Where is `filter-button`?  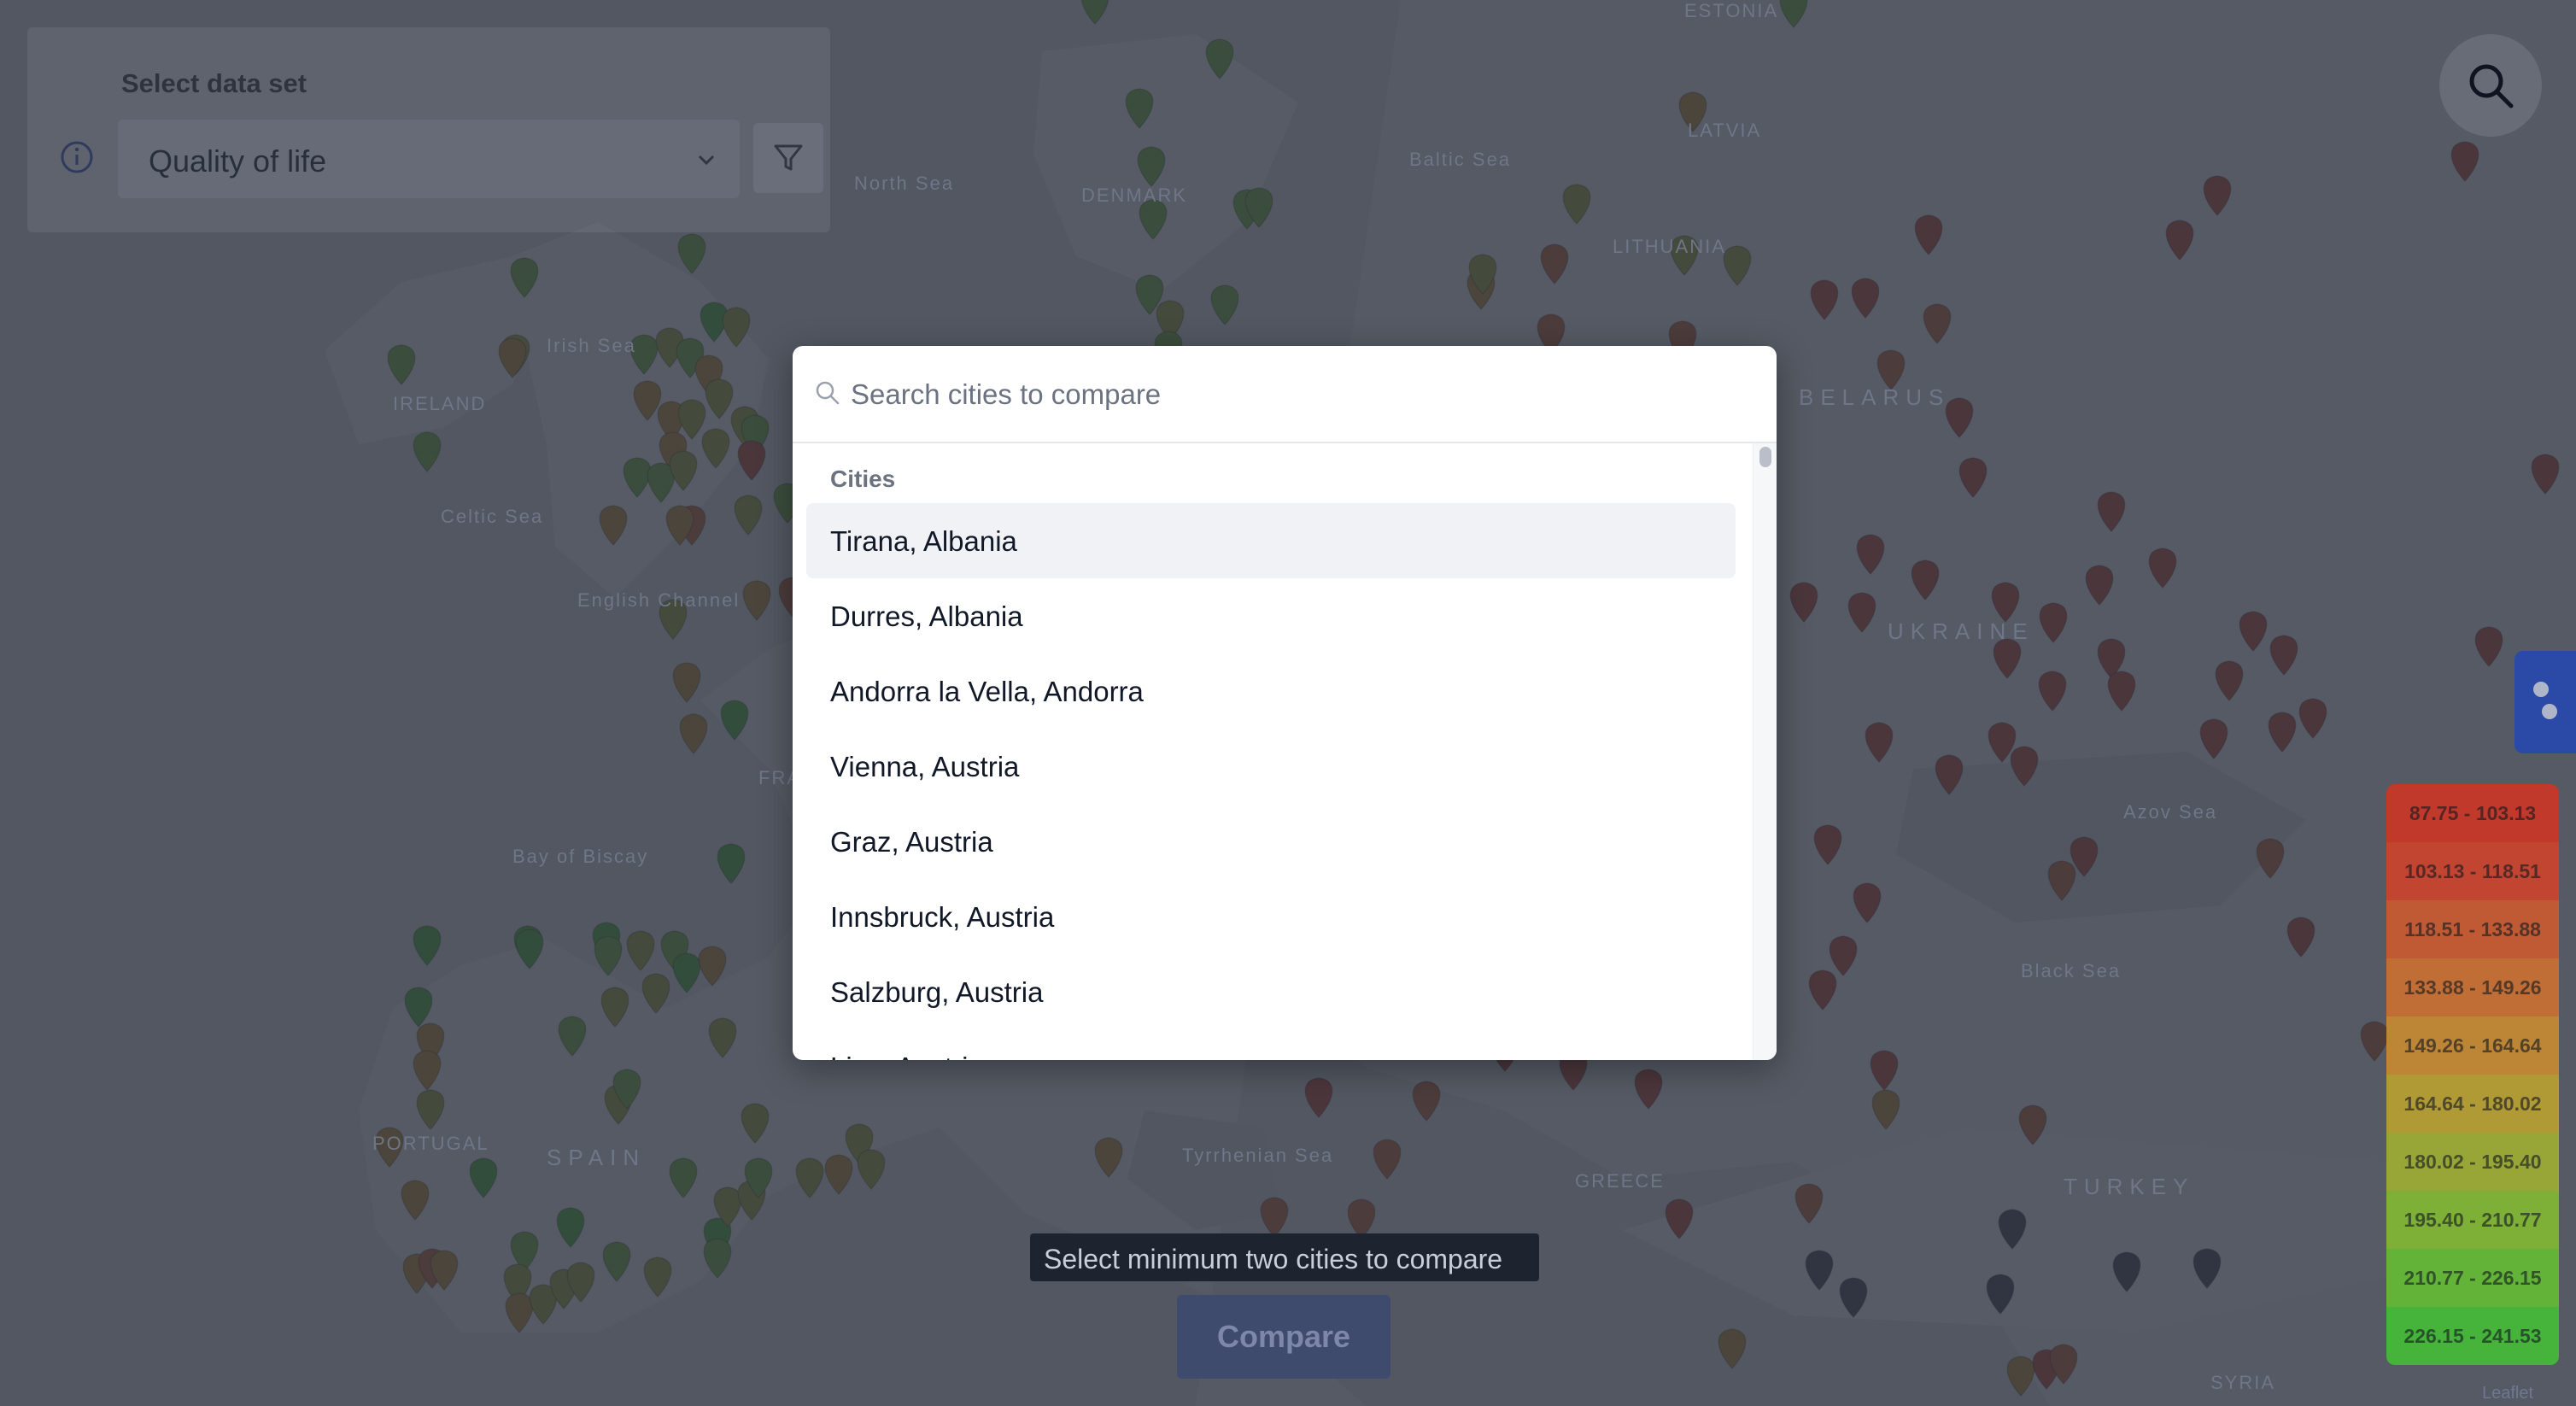
filter-button is located at coordinates (788, 158).